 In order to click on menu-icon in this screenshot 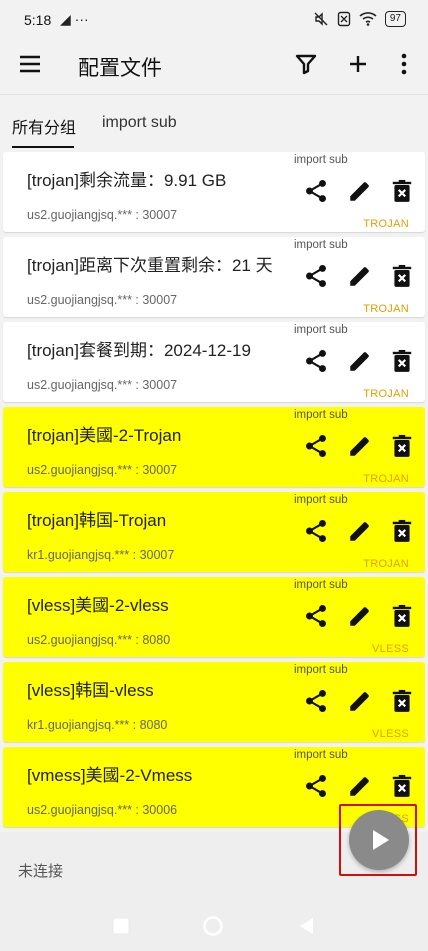, I will do `click(30, 64)`.